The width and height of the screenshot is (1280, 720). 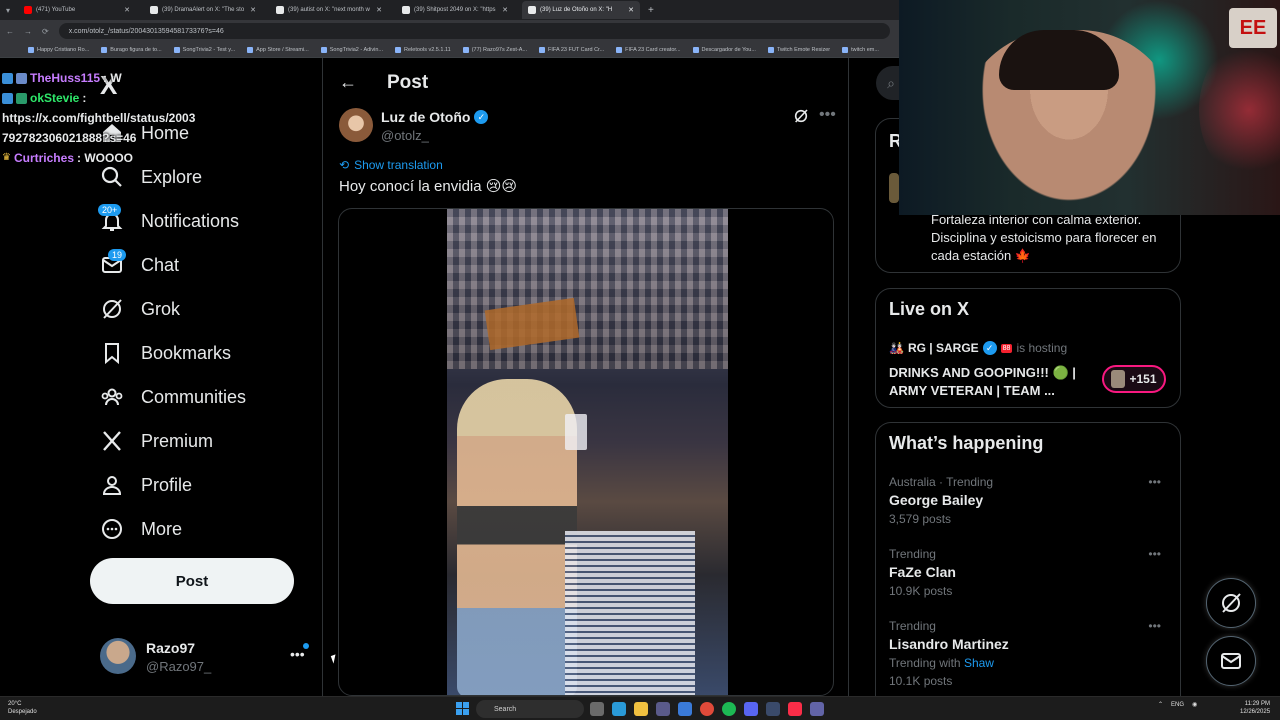 I want to click on language-indicator: ENG, so click(x=1177, y=705).